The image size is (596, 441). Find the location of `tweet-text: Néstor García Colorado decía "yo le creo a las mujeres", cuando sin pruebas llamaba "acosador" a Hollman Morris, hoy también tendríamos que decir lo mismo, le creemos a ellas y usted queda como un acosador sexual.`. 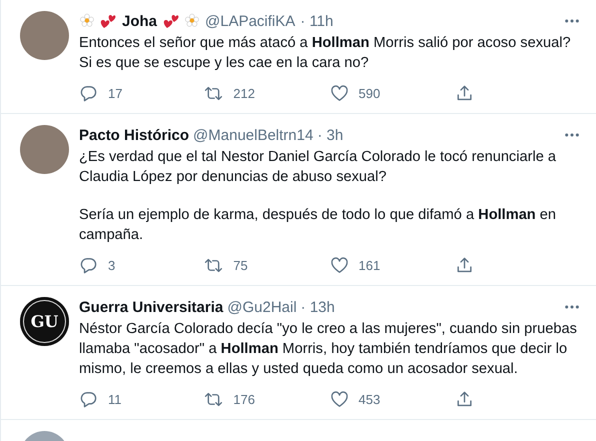

tweet-text: Néstor García Colorado decía "yo le creo a las mujeres", cuando sin pruebas llamaba "acosador" a Hollman Morris, hoy también tendríamos que decir lo mismo, le creemos a ellas y usted queda como un acosador sexual. is located at coordinates (328, 349).